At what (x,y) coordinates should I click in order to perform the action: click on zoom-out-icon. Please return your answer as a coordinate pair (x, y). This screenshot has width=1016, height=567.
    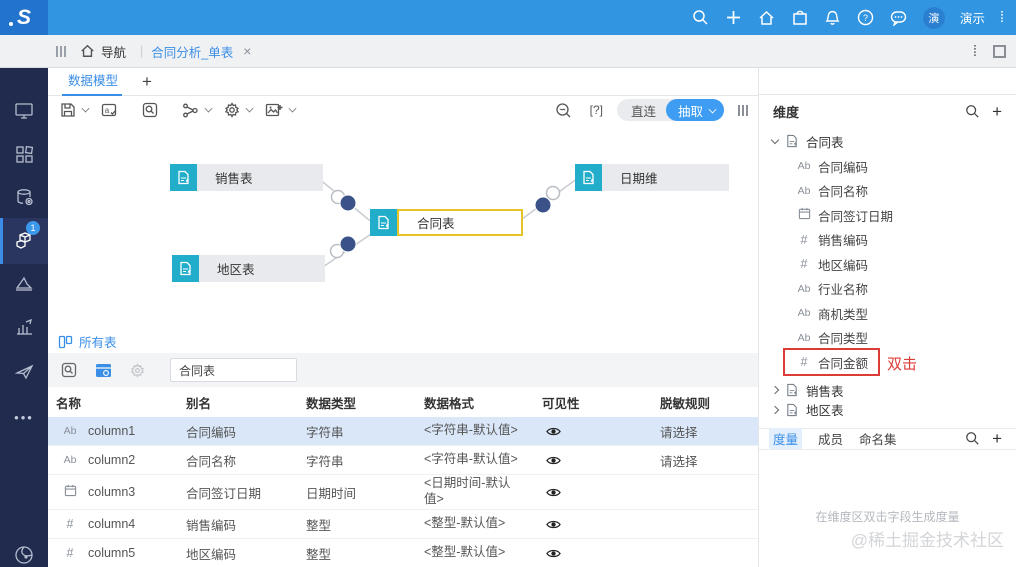
    Looking at the image, I should click on (563, 110).